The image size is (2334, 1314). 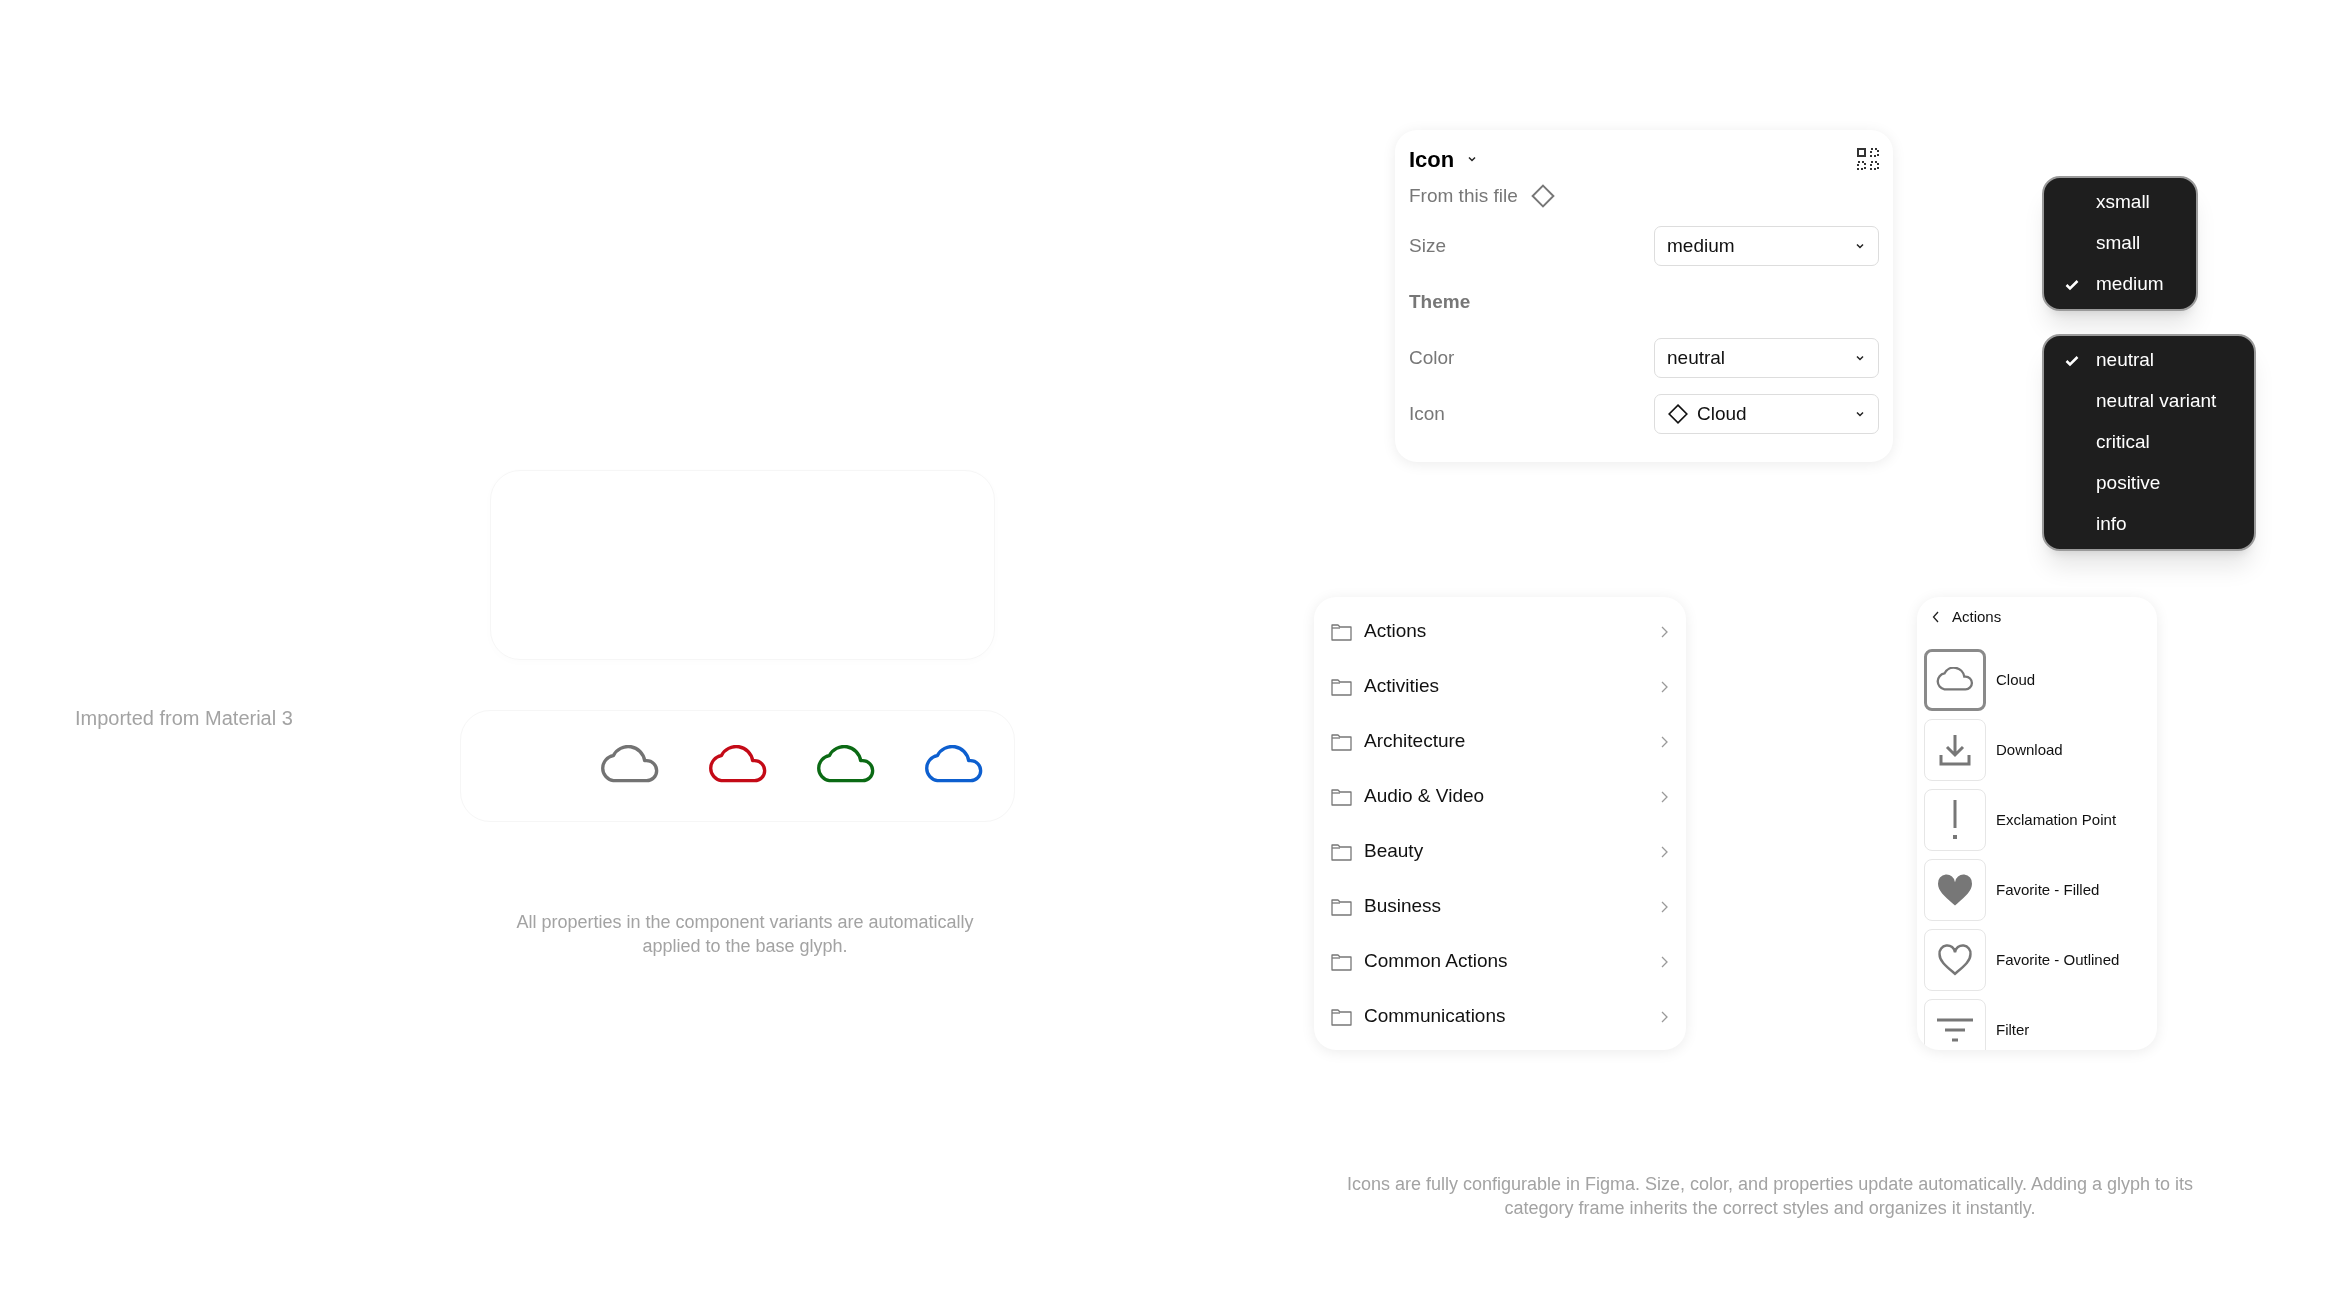 What do you see at coordinates (2149, 483) in the screenshot?
I see `menu-item: positive` at bounding box center [2149, 483].